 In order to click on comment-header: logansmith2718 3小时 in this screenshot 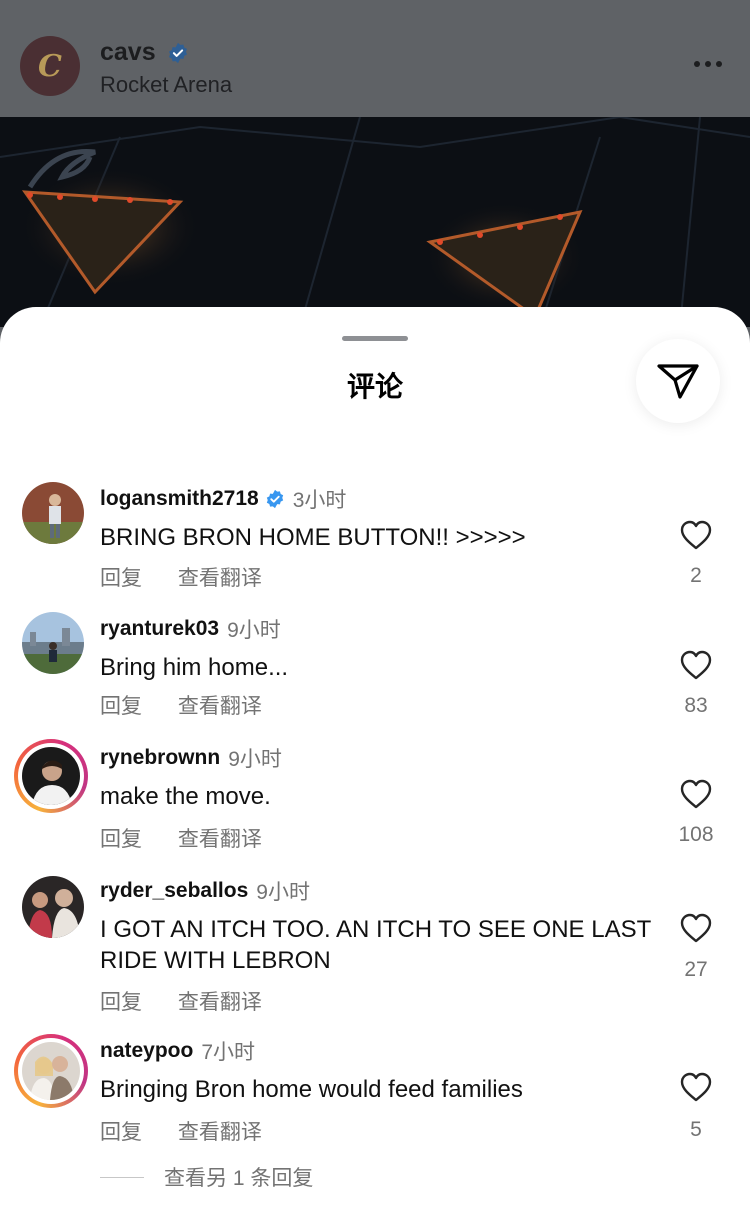, I will do `click(223, 499)`.